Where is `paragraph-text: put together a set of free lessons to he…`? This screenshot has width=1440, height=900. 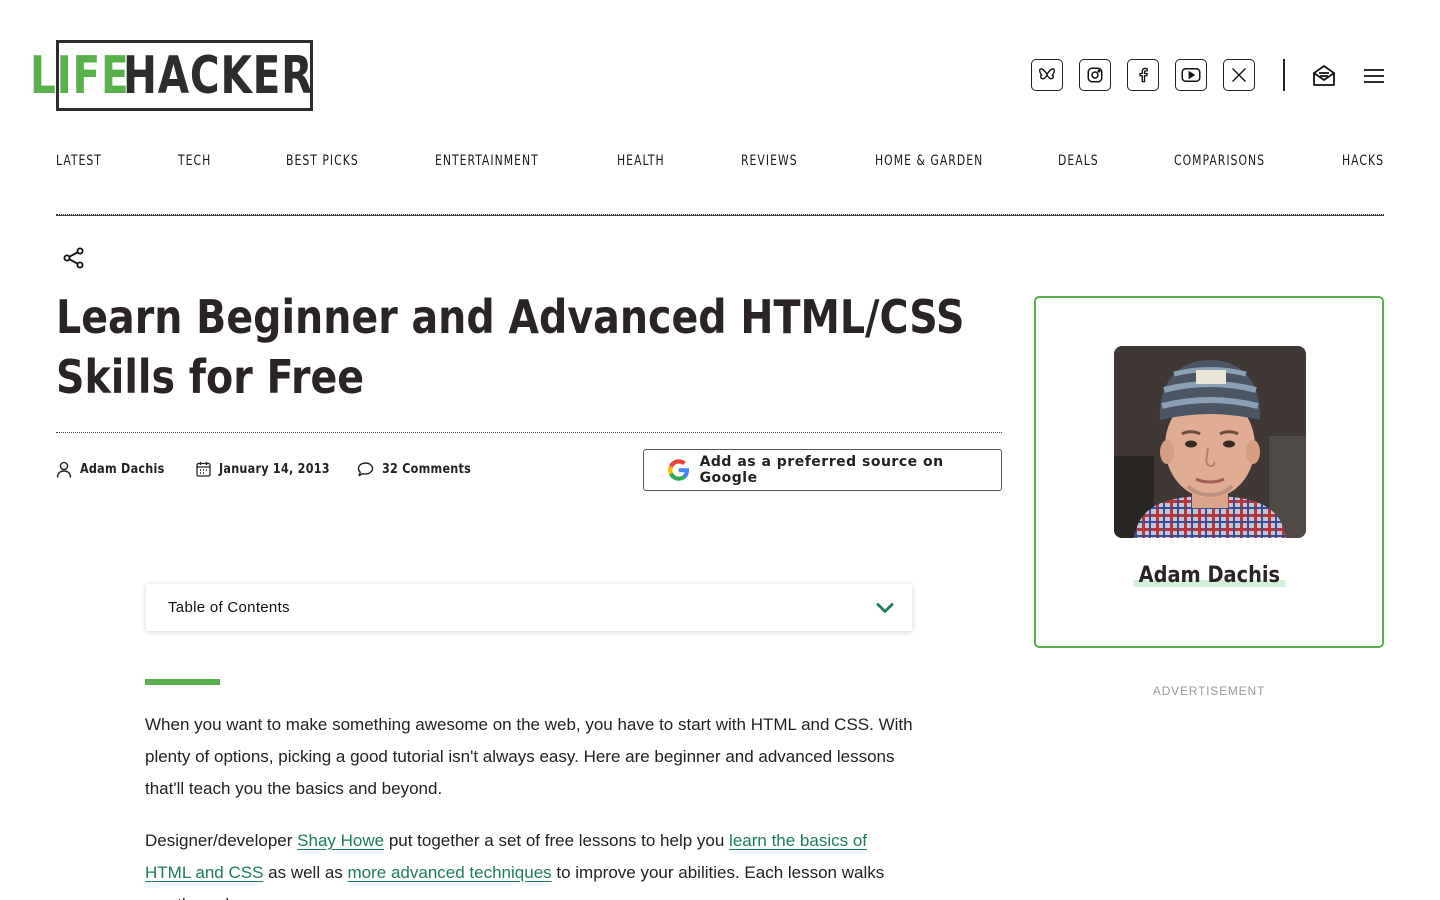 paragraph-text: put together a set of free lessons to he… is located at coordinates (557, 840).